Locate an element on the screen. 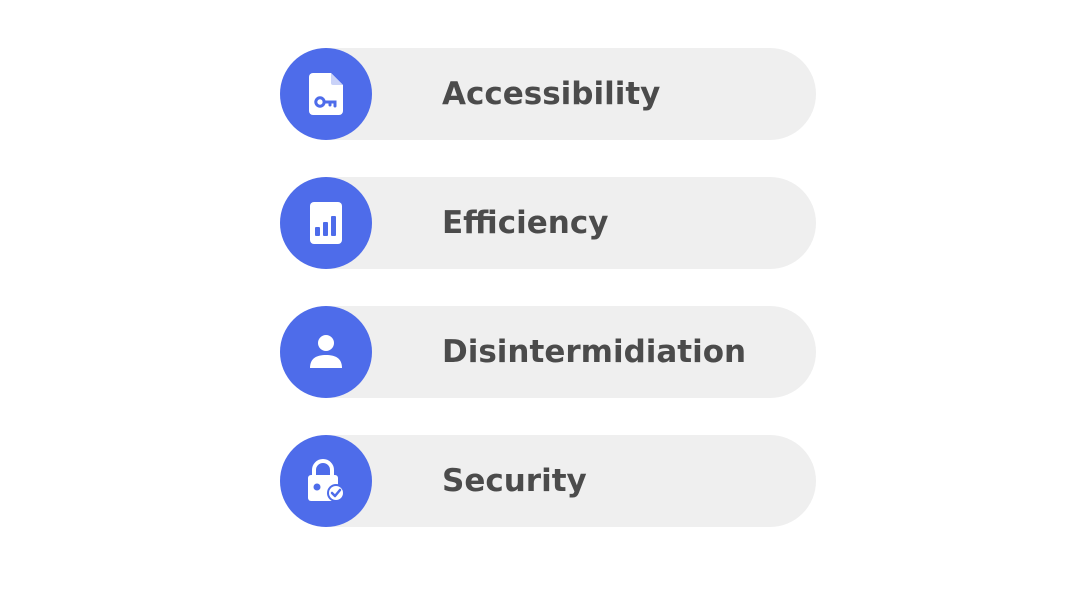 The height and width of the screenshot is (600, 1066). feature-label: Accessibility is located at coordinates (551, 94).